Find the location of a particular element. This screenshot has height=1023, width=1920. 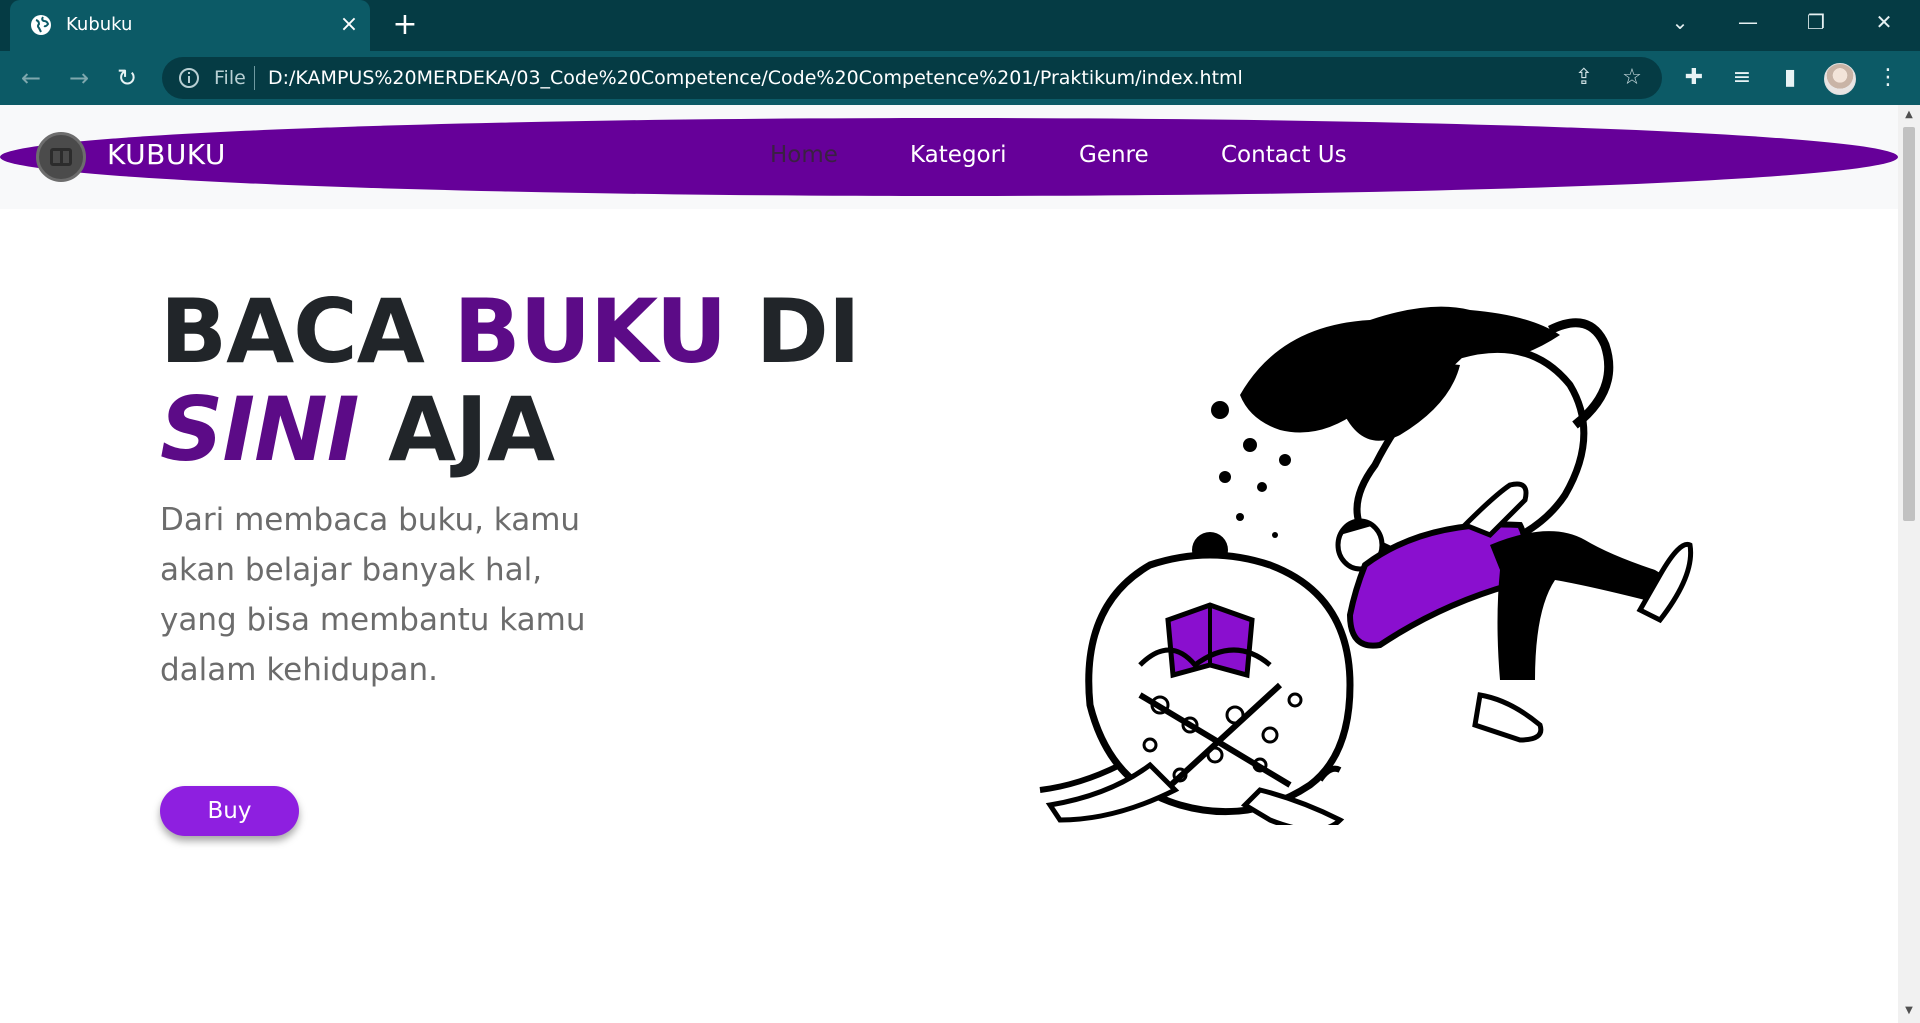

brand-logo is located at coordinates (61, 157).